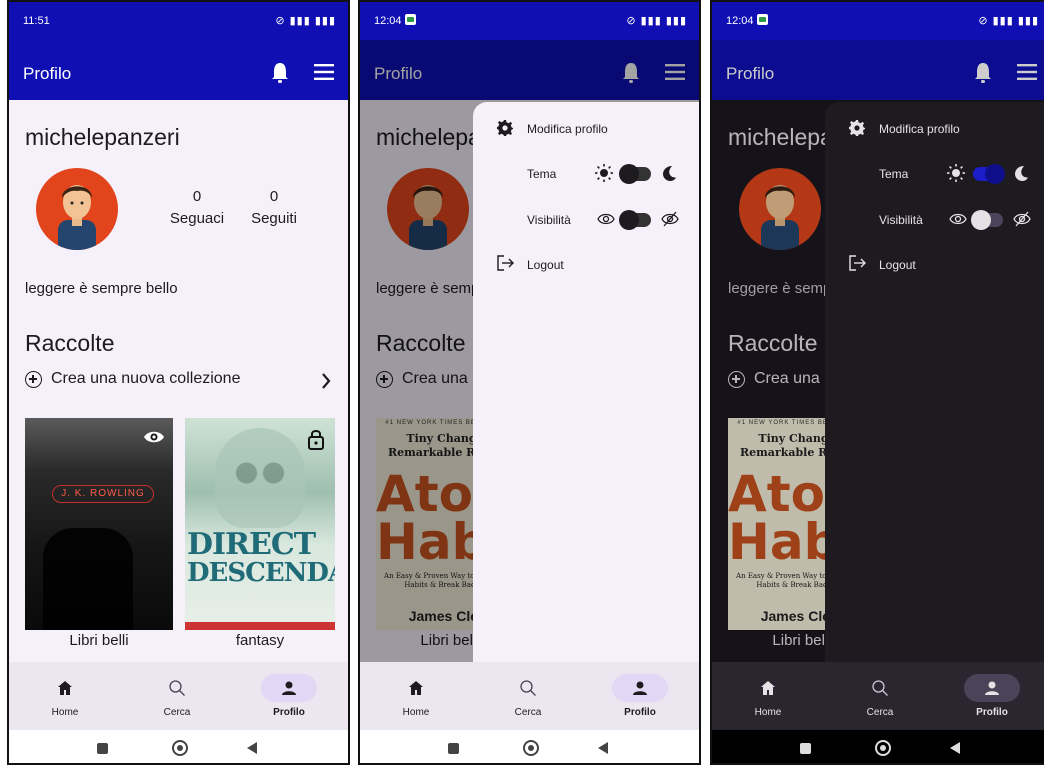  Describe the element at coordinates (197, 207) in the screenshot. I see `followers-stat: 0 Seguaci` at that location.